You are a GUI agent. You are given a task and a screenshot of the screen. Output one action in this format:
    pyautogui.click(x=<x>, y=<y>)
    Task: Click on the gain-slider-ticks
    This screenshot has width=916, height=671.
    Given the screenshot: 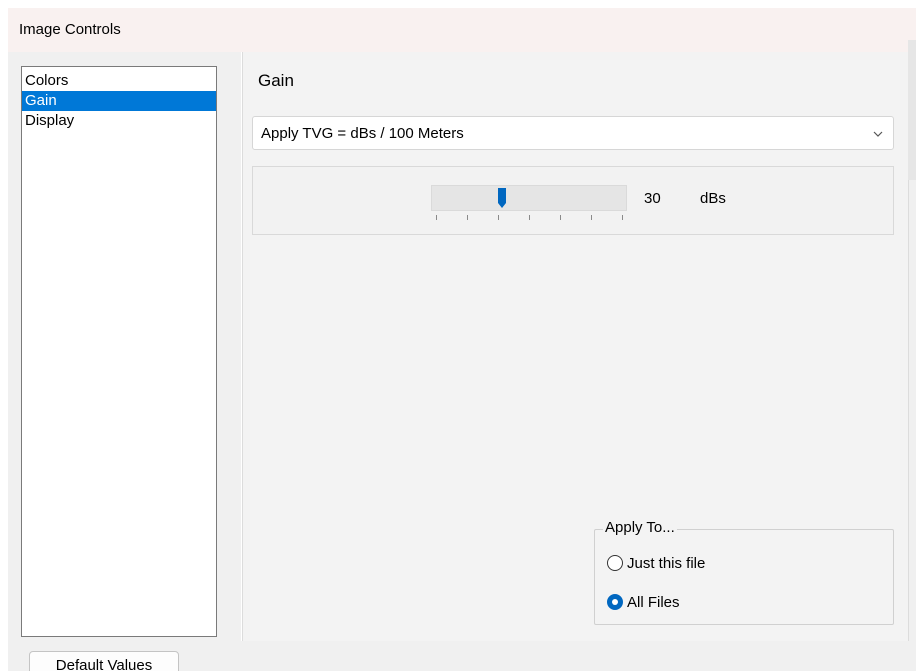 What is the action you would take?
    pyautogui.click(x=529, y=219)
    